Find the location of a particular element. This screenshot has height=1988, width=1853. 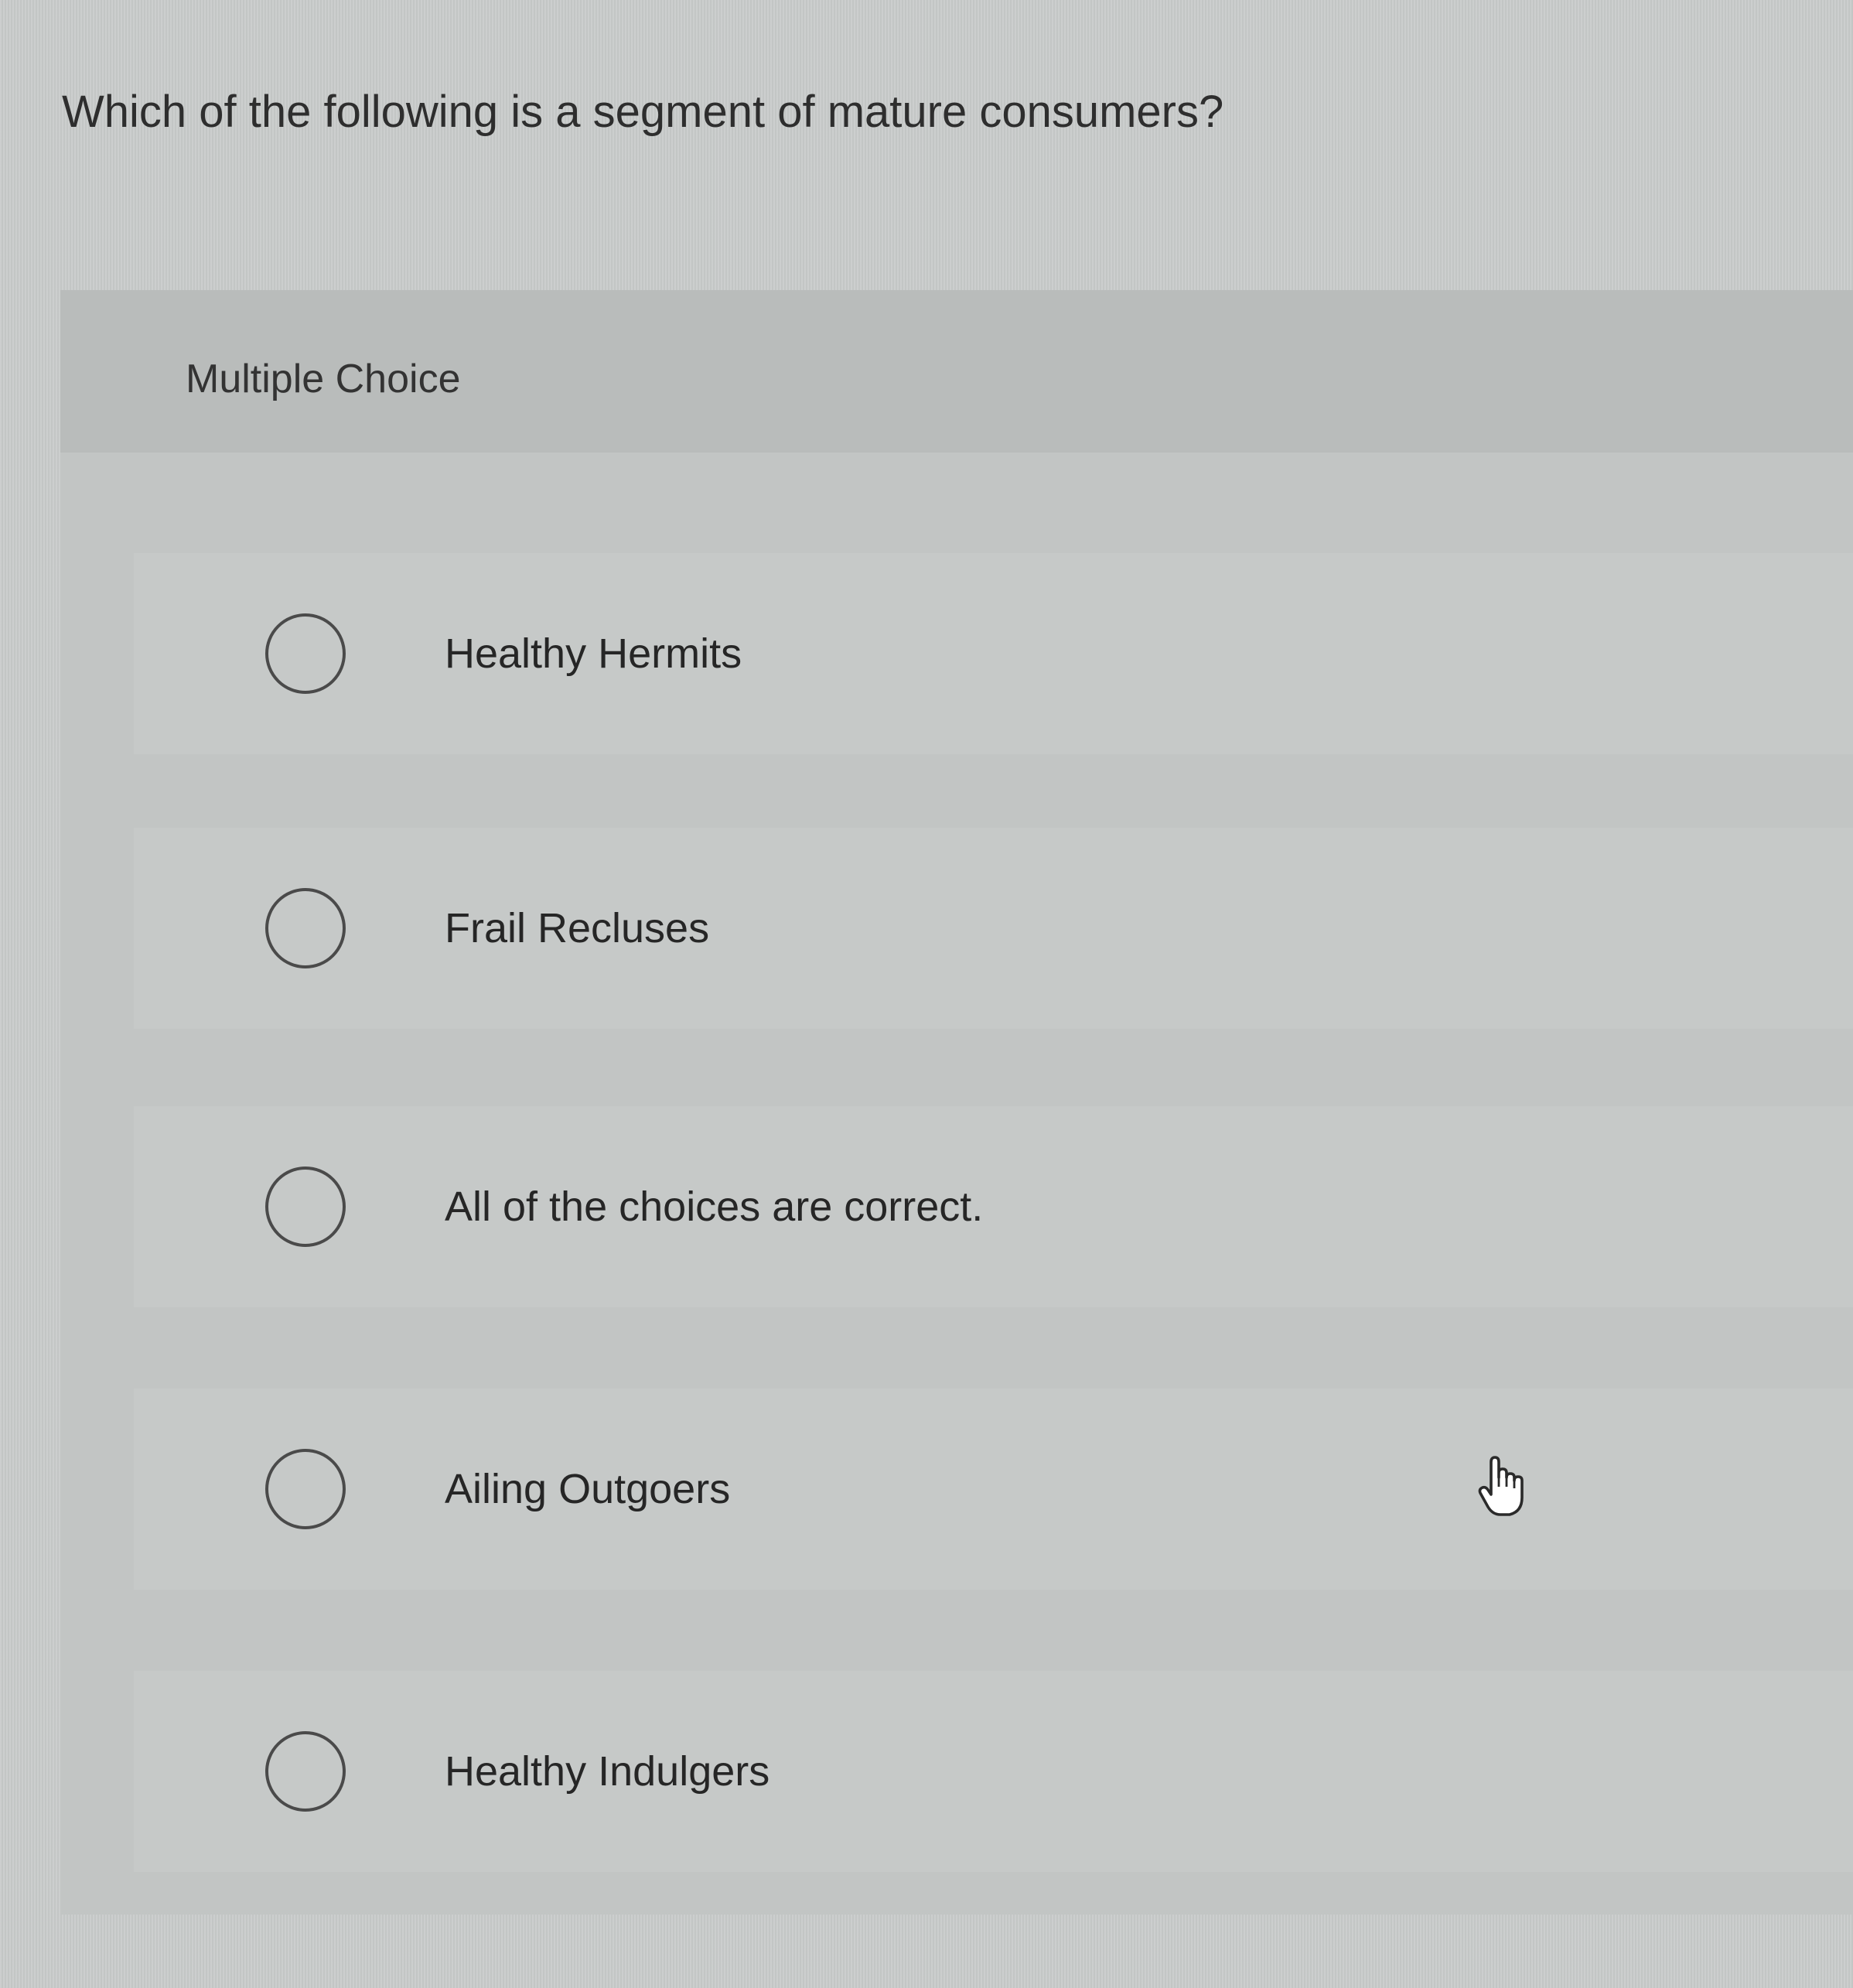

option-label: Frail Recluses is located at coordinates (577, 929).